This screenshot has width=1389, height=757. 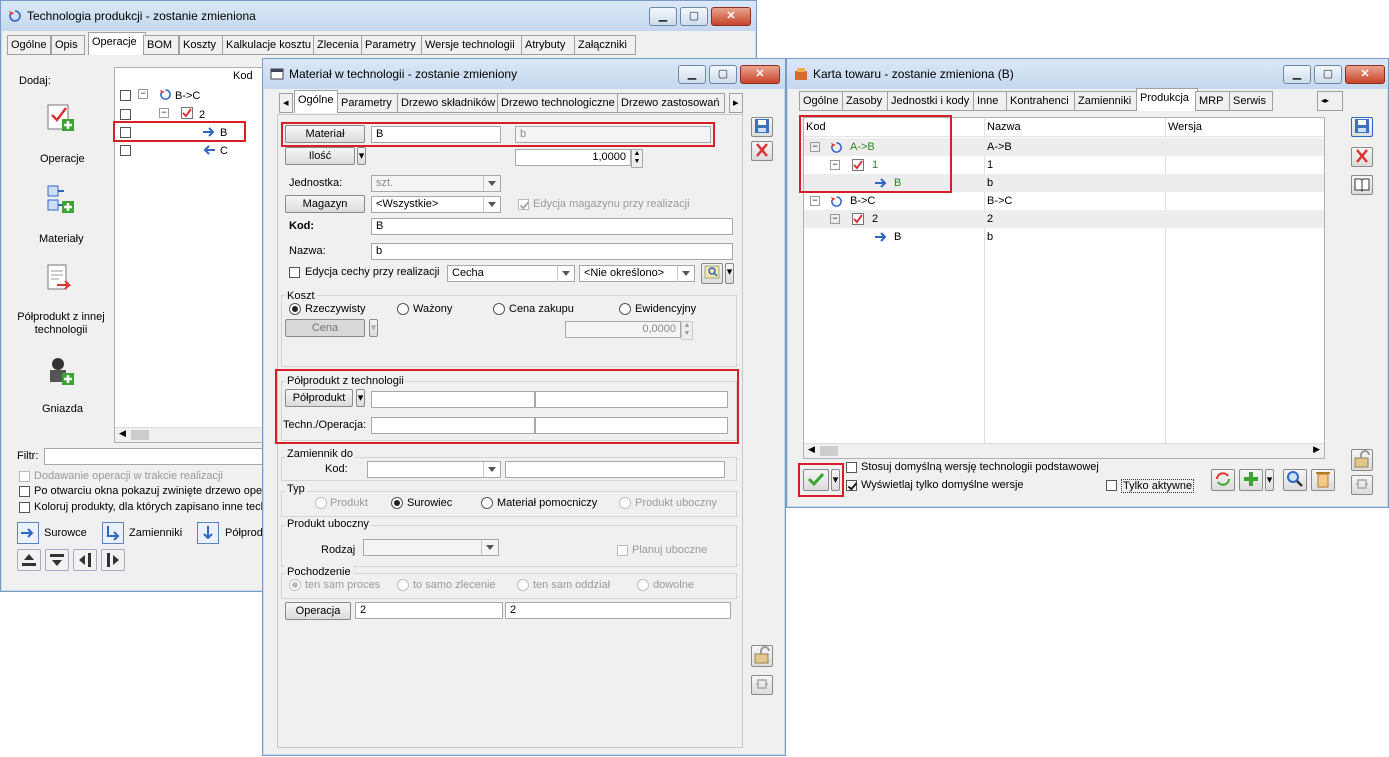 I want to click on tab-scroll: ◂▸, so click(x=1330, y=101).